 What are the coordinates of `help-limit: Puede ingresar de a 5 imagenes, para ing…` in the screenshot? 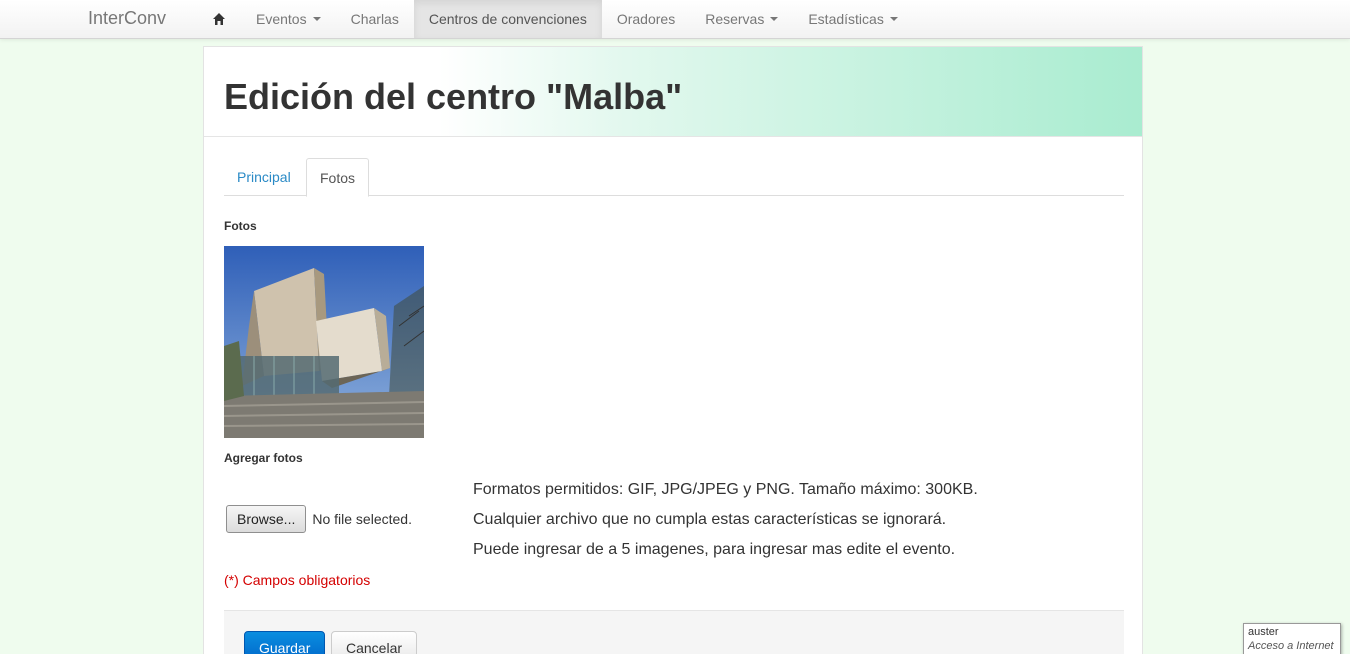 It's located at (714, 549).